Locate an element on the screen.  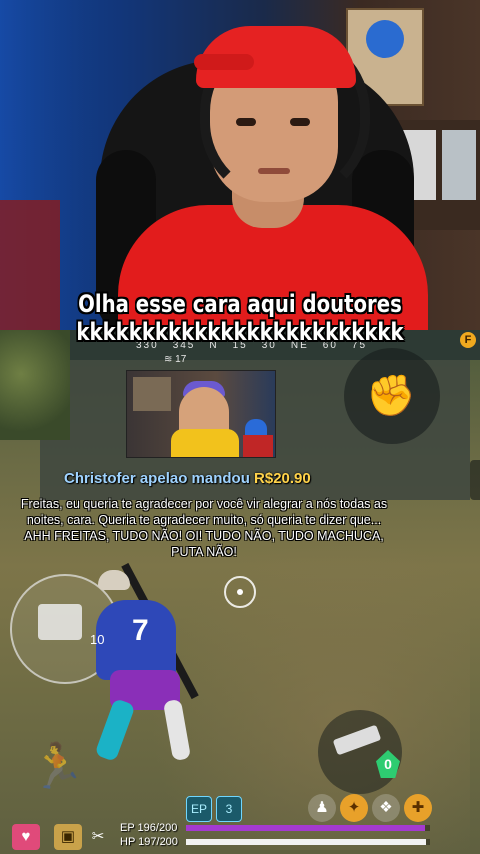
hp-value: 197/200 is located at coordinates (158, 842).